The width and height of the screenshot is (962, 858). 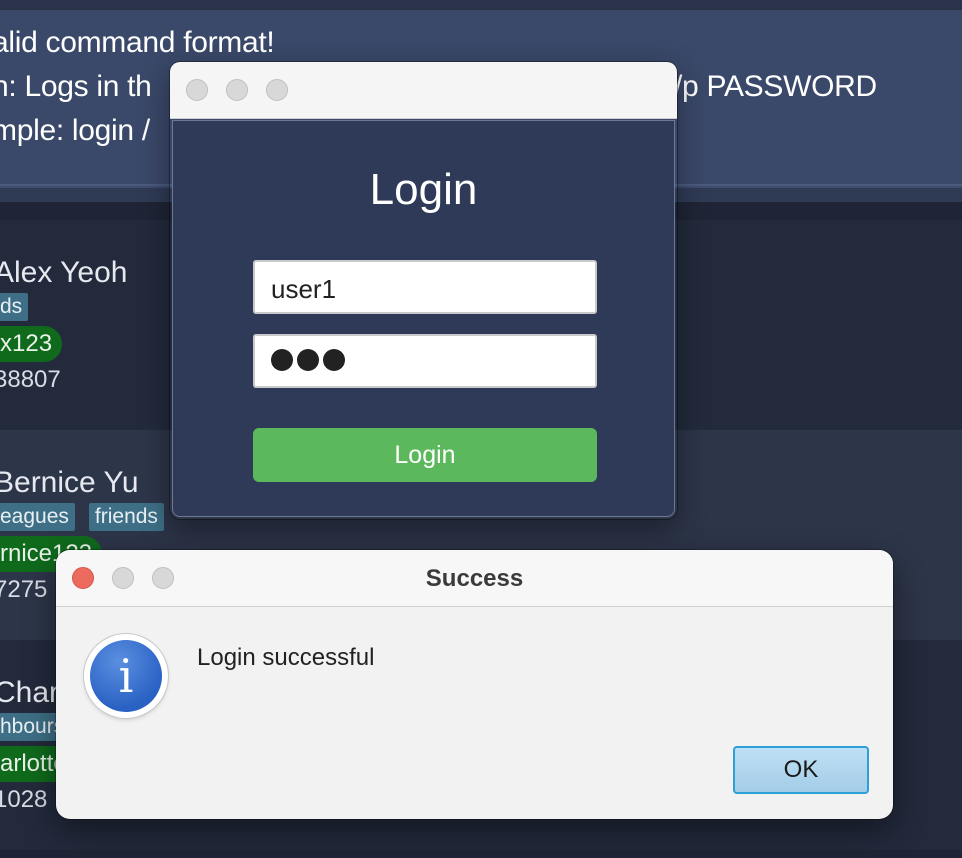 I want to click on ok-button: OK, so click(x=801, y=770).